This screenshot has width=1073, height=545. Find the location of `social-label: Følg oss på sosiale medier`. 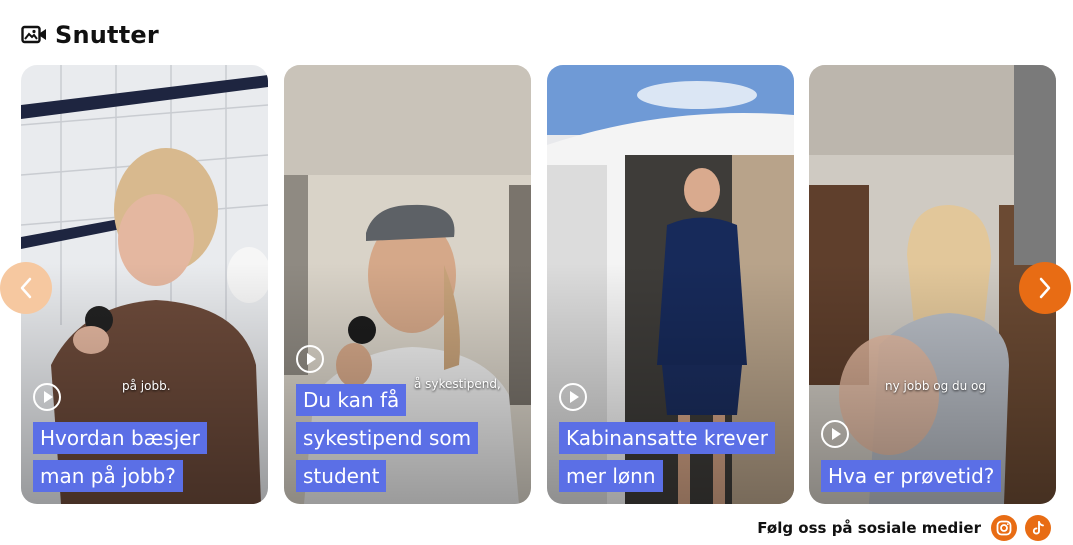

social-label: Følg oss på sosiale medier is located at coordinates (869, 528).